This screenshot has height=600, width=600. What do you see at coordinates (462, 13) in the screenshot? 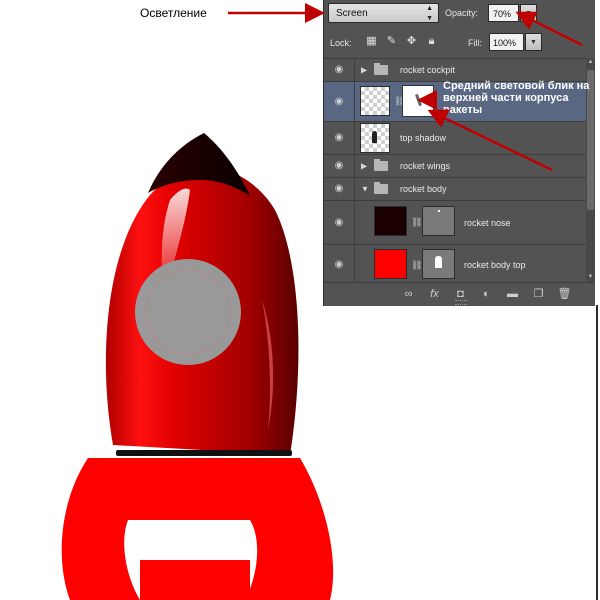
I see `opacity-label: Opacity:` at bounding box center [462, 13].